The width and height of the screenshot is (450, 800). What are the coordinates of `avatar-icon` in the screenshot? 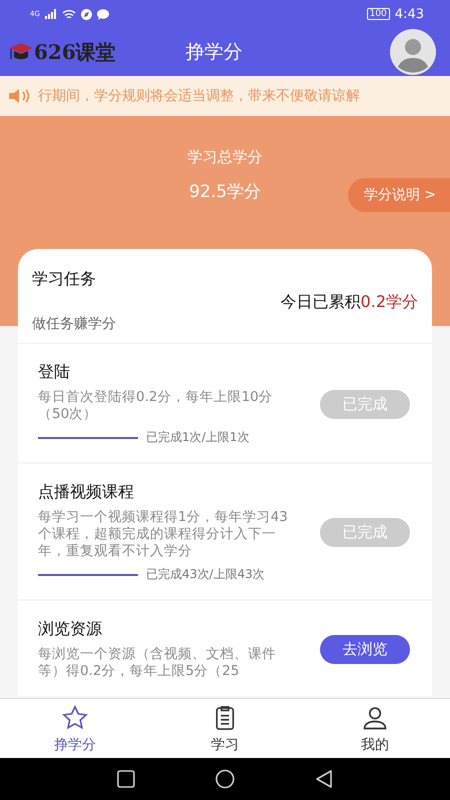 It's located at (413, 52).